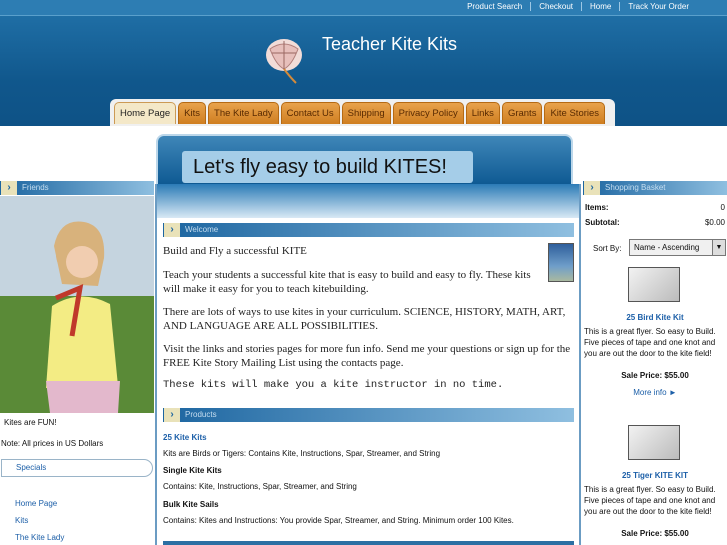  I want to click on center-bottom-bar, so click(368, 543).